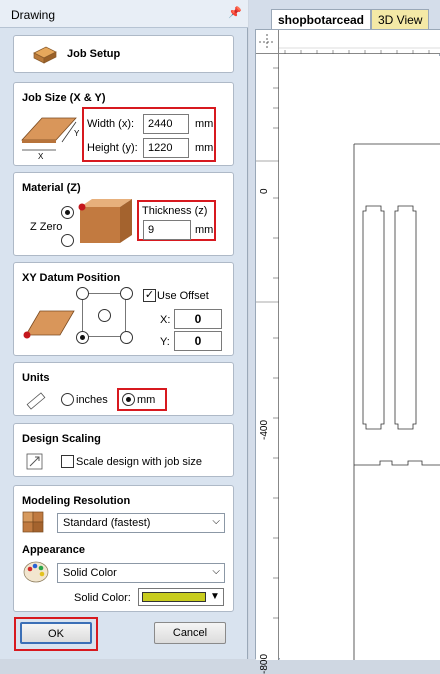 The height and width of the screenshot is (674, 440). I want to click on ruler-label-0: 0, so click(264, 191).